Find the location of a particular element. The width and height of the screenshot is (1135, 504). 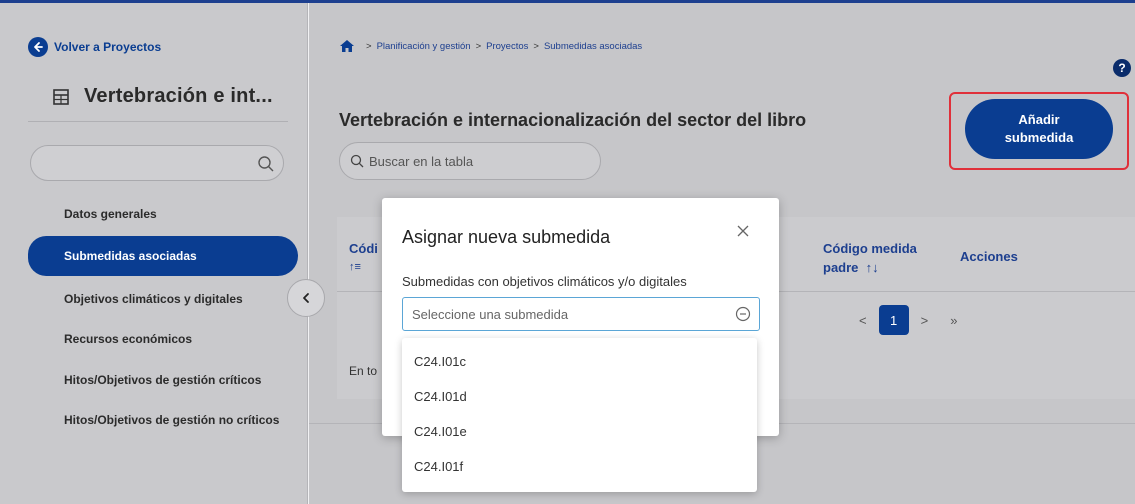

pagination: < 1 > » is located at coordinates (887, 320).